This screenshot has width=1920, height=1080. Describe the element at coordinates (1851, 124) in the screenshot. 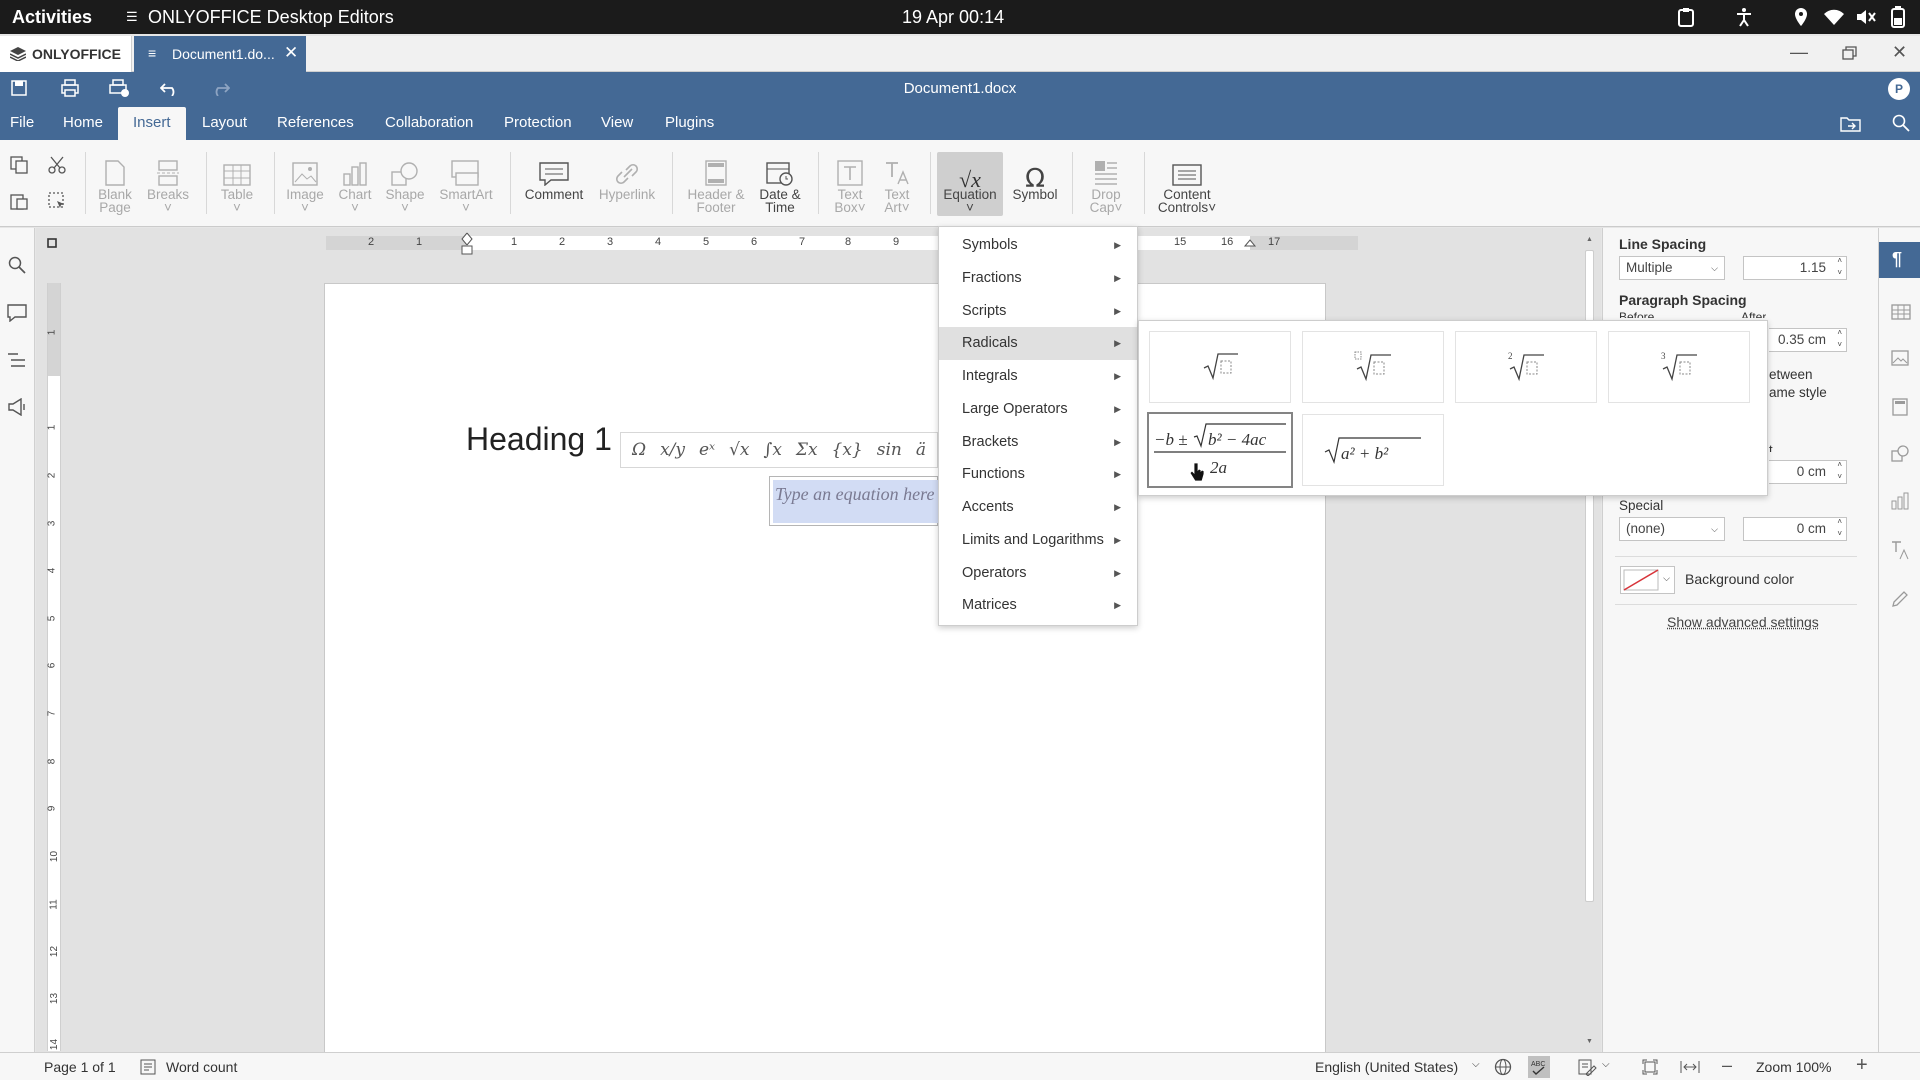

I see `open-file-location-icon` at that location.